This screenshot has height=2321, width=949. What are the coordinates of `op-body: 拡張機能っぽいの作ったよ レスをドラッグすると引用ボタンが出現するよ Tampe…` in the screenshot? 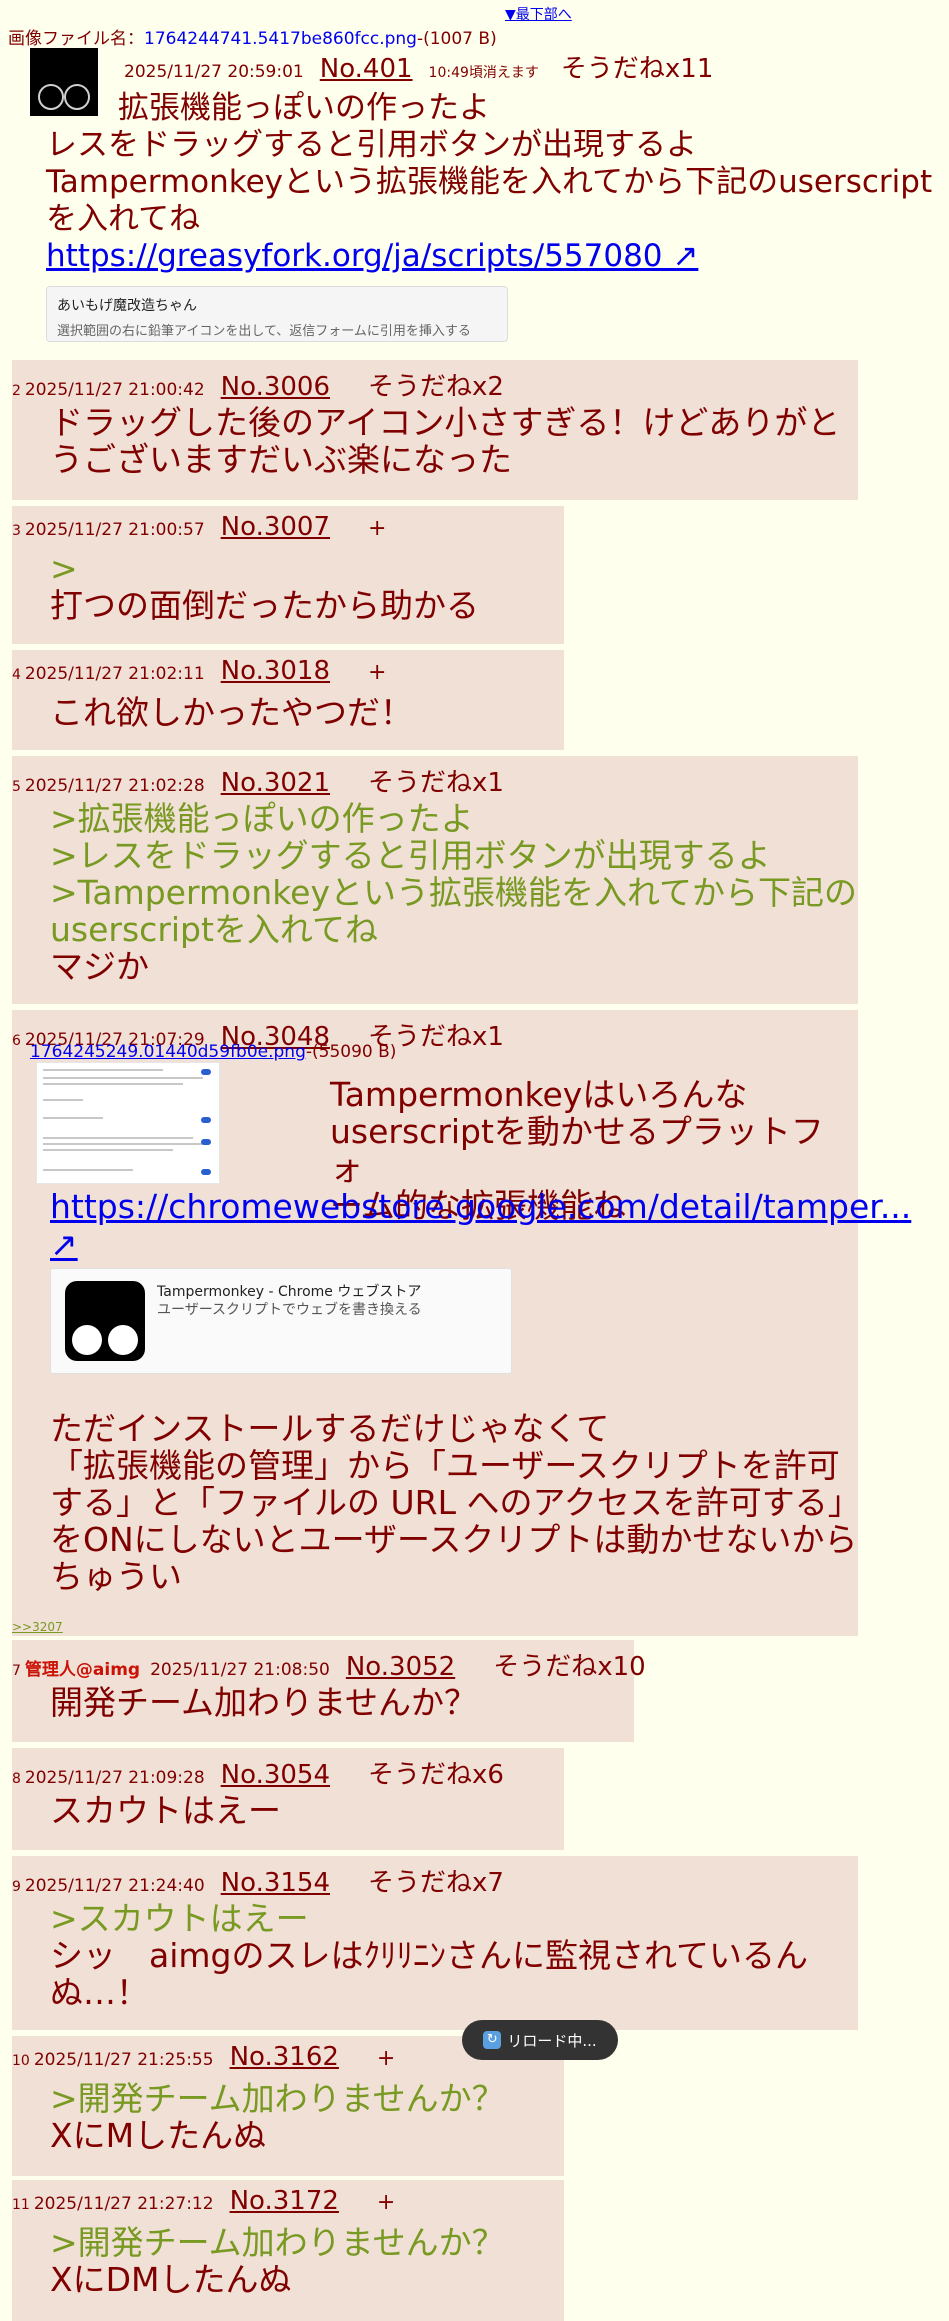 It's located at (496, 182).